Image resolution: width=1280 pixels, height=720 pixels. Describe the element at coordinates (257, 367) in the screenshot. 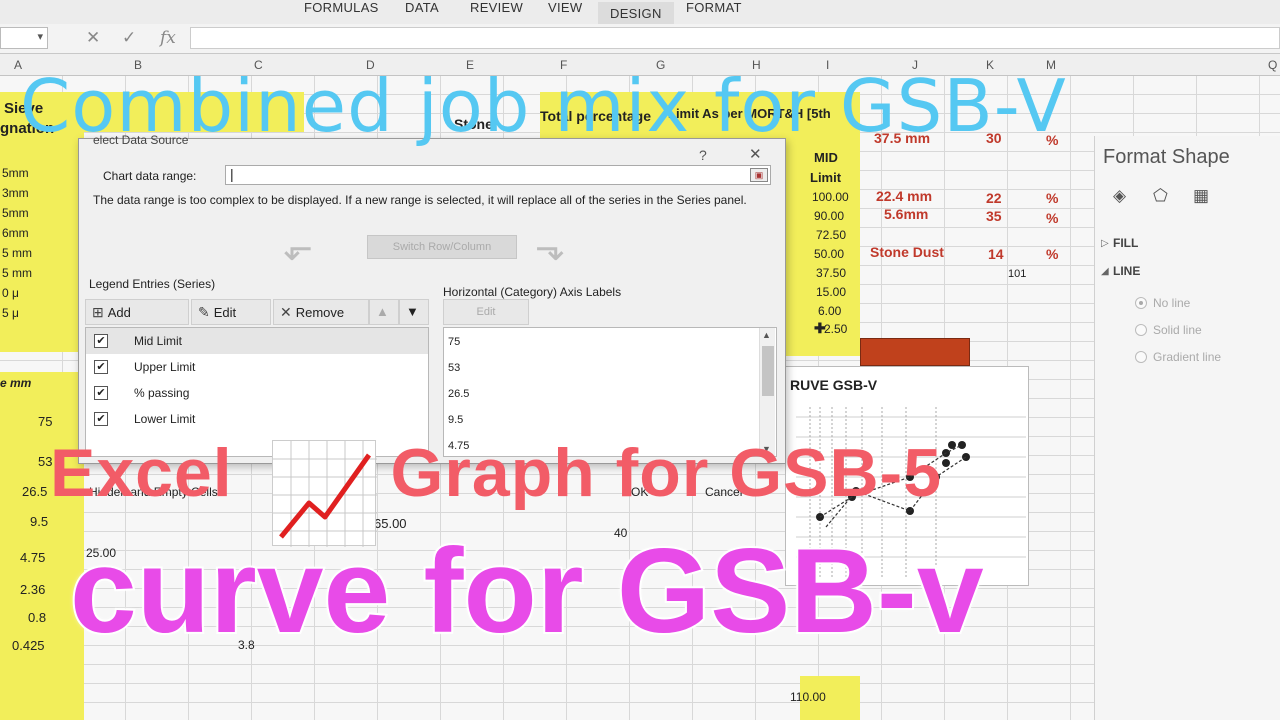

I see `list-item: ✔ Upper Limit` at that location.